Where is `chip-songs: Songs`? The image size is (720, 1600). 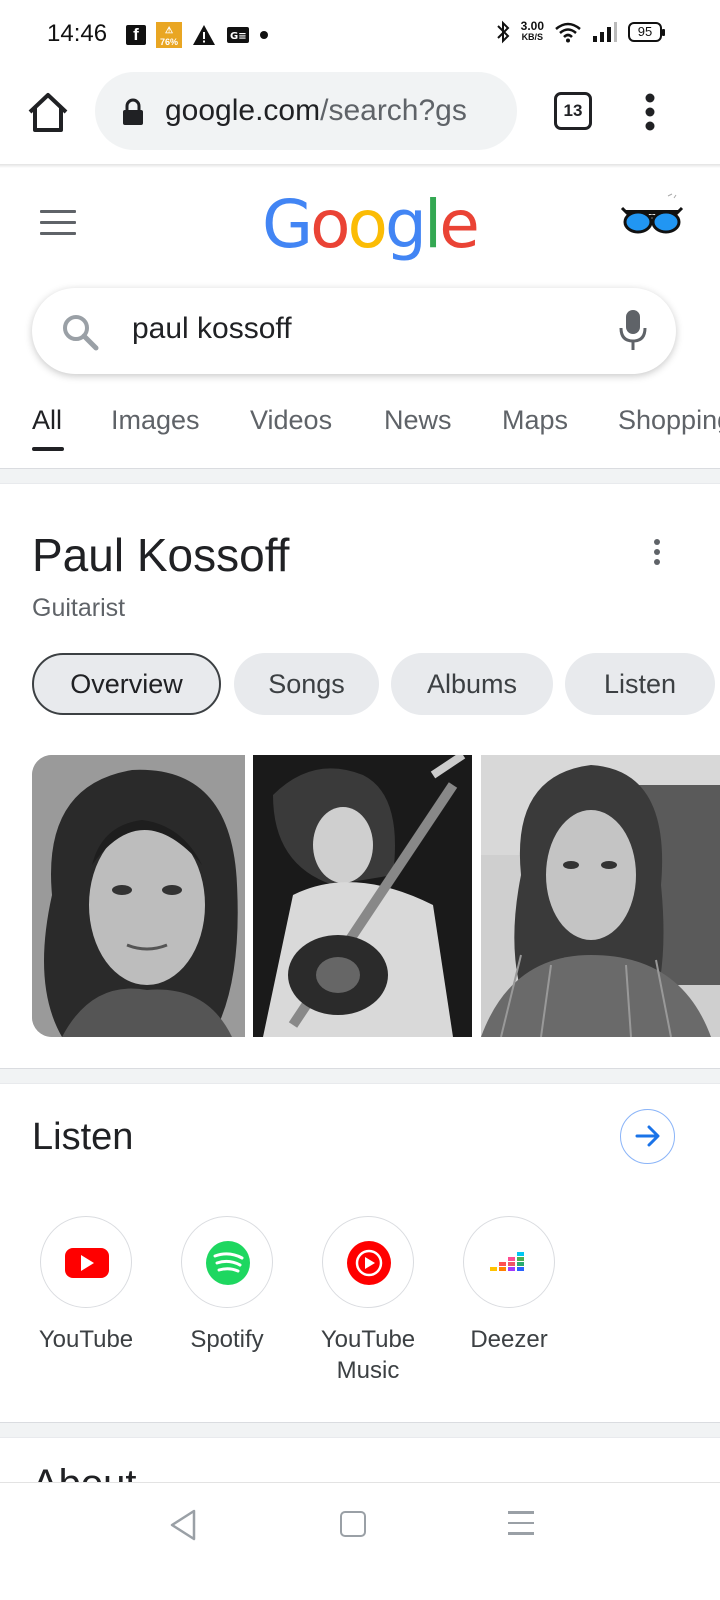 chip-songs: Songs is located at coordinates (306, 684).